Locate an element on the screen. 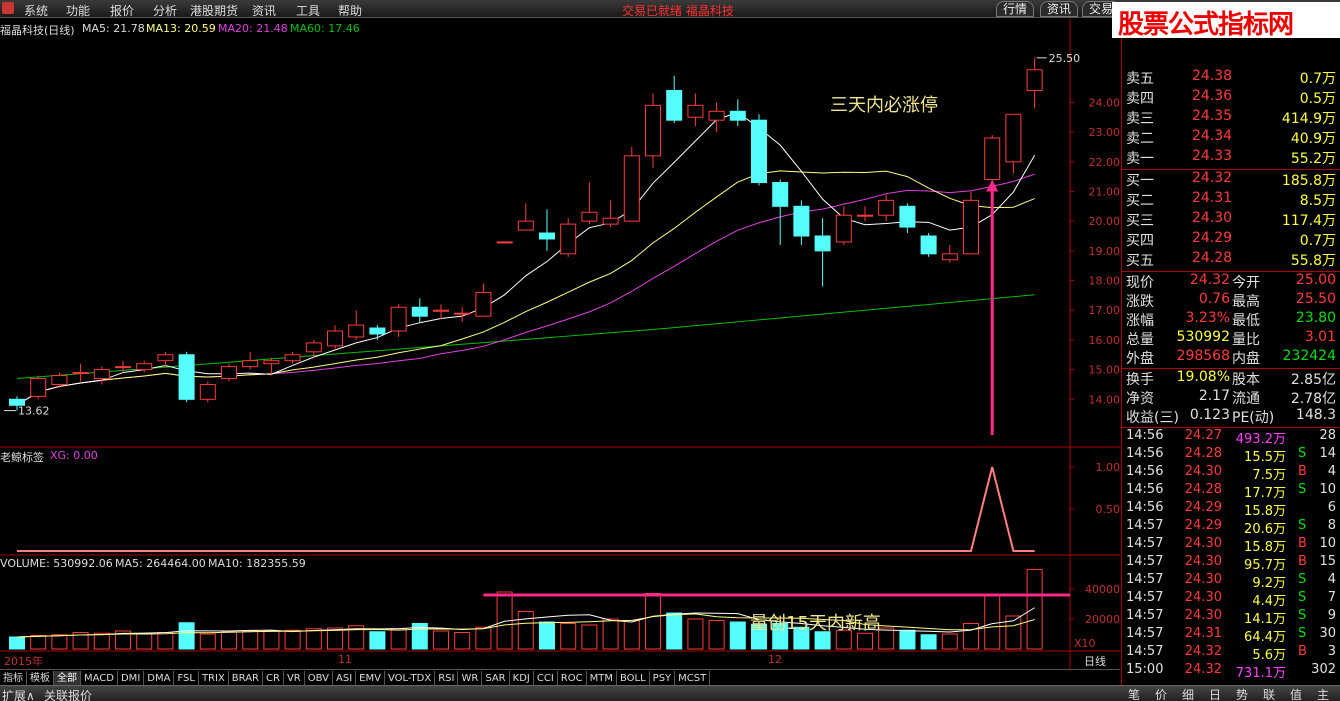  sell-level-label: 卖二 is located at coordinates (1140, 139).